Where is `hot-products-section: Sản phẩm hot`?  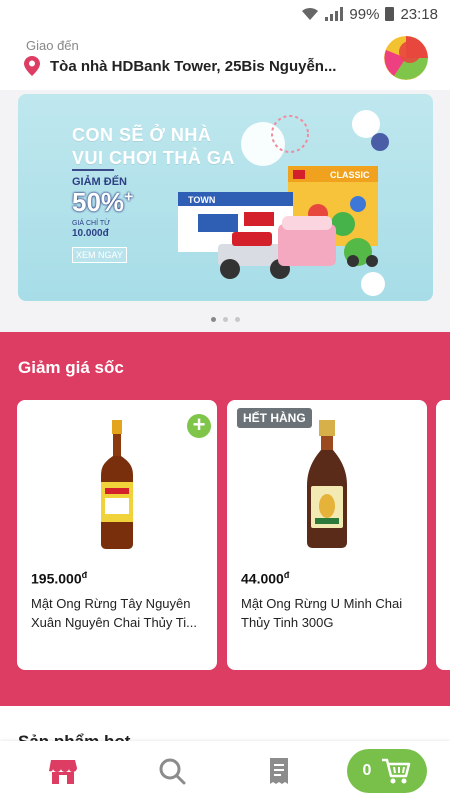
hot-products-section: Sản phẩm hot is located at coordinates (225, 728).